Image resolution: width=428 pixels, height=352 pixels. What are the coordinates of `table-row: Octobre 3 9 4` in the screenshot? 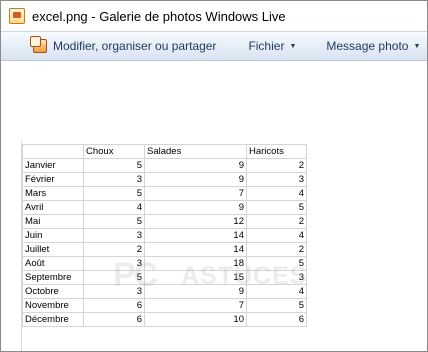 It's located at (164, 291).